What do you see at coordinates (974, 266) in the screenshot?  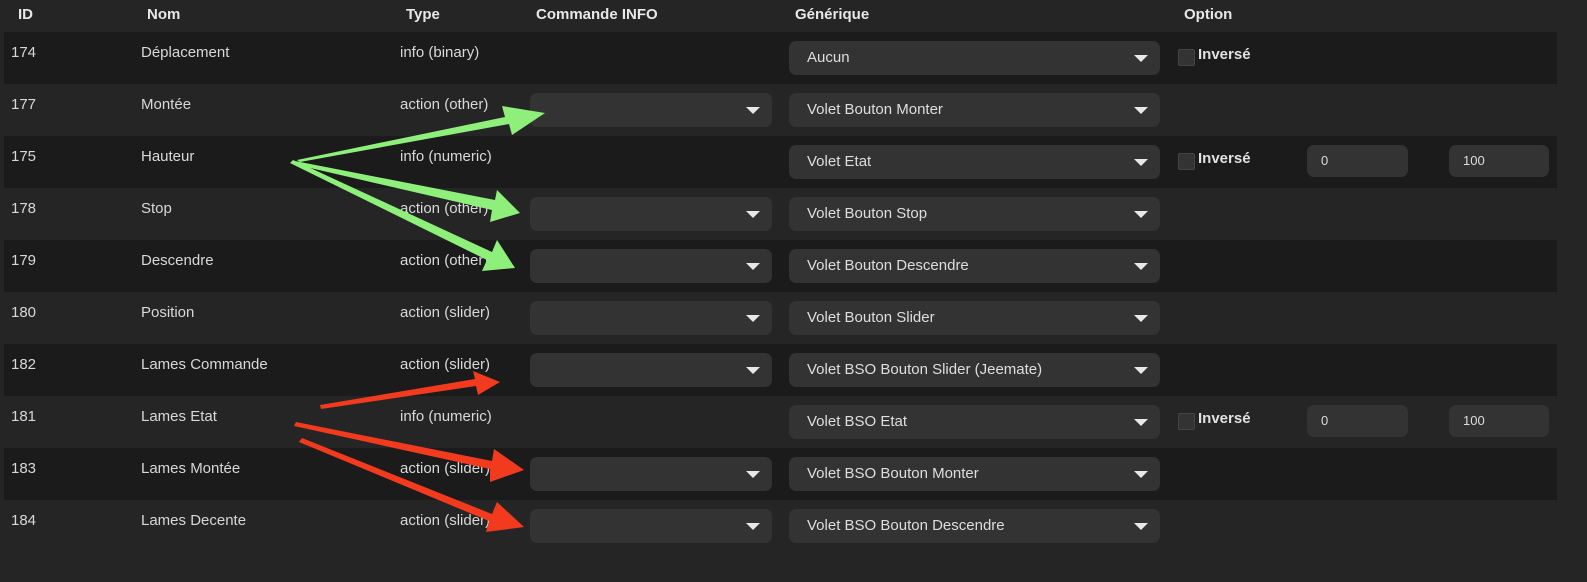 I see `generique-select: Volet Bouton Descendre` at bounding box center [974, 266].